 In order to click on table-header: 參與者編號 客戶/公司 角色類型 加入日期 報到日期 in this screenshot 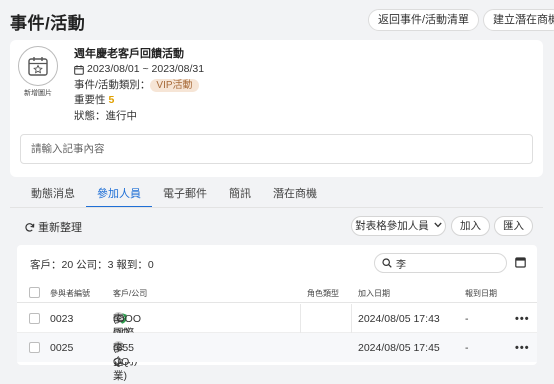, I will do `click(277, 293)`.